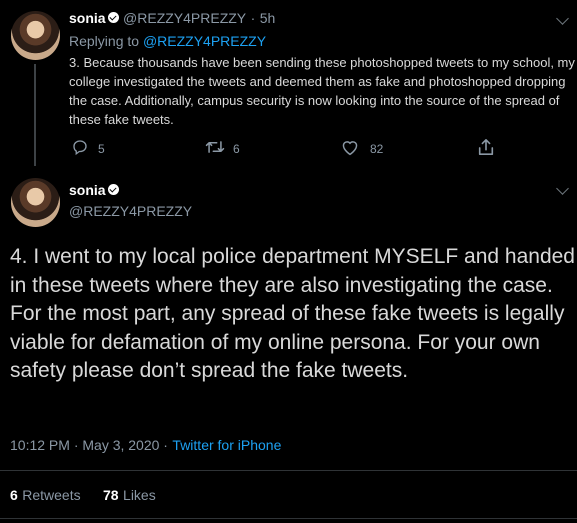 The image size is (577, 523). Describe the element at coordinates (51, 495) in the screenshot. I see `retweets-label: Retweets` at that location.